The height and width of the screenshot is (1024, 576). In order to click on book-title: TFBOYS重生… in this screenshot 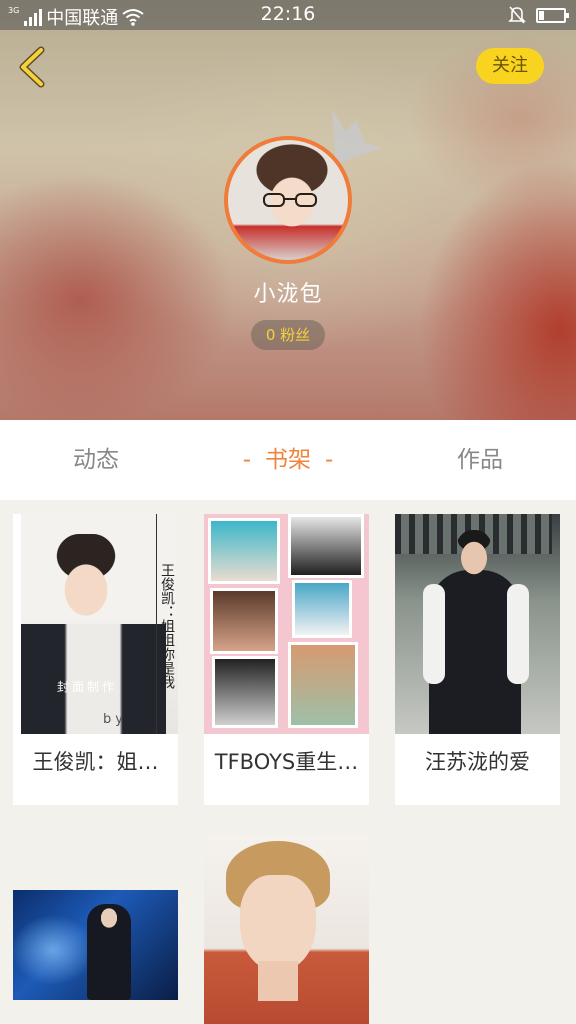, I will do `click(286, 762)`.